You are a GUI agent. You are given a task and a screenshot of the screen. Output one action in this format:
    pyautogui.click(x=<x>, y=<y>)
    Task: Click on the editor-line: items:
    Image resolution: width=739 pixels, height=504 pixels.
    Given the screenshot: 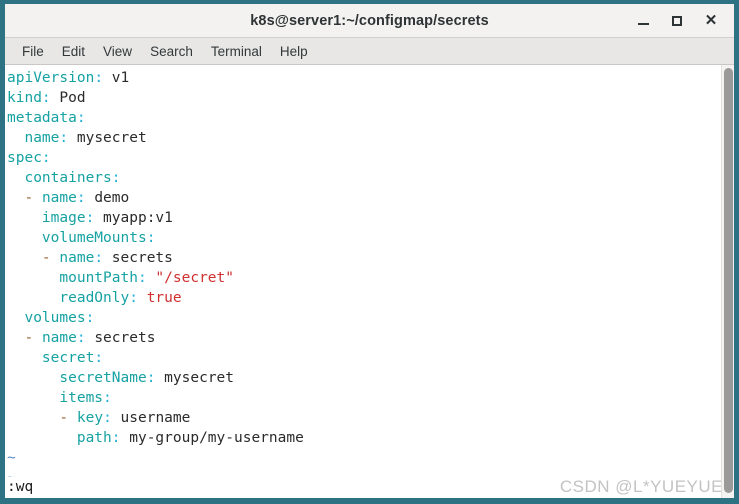 What is the action you would take?
    pyautogui.click(x=370, y=398)
    